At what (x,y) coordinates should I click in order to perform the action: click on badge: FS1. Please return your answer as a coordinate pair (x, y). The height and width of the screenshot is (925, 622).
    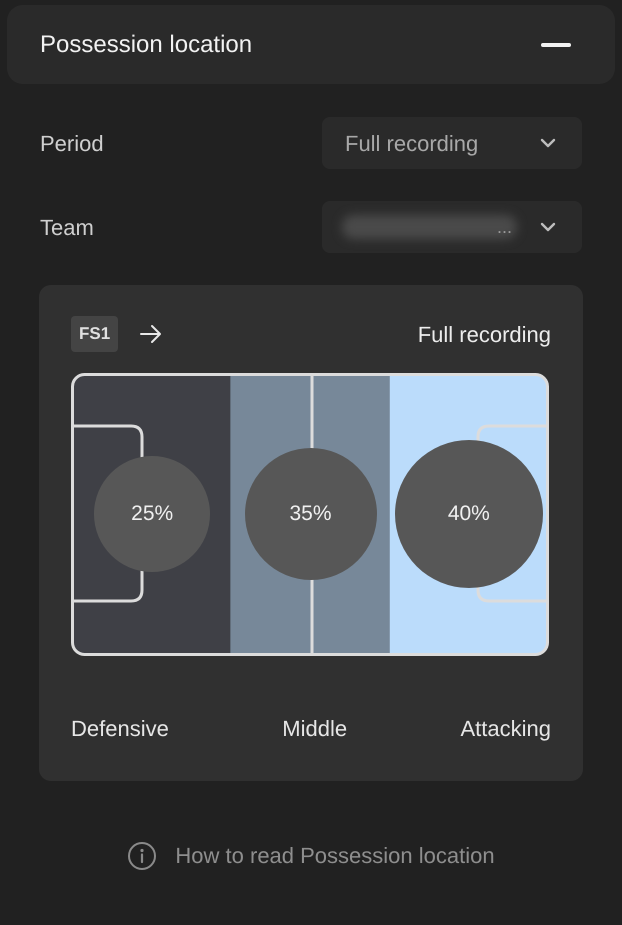
    Looking at the image, I should click on (94, 334).